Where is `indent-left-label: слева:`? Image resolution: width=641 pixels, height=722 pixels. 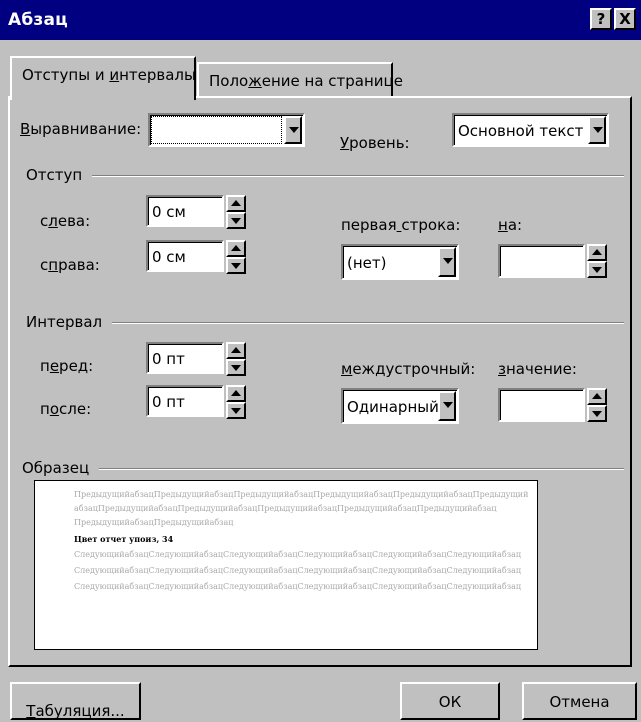 indent-left-label: слева: is located at coordinates (65, 221).